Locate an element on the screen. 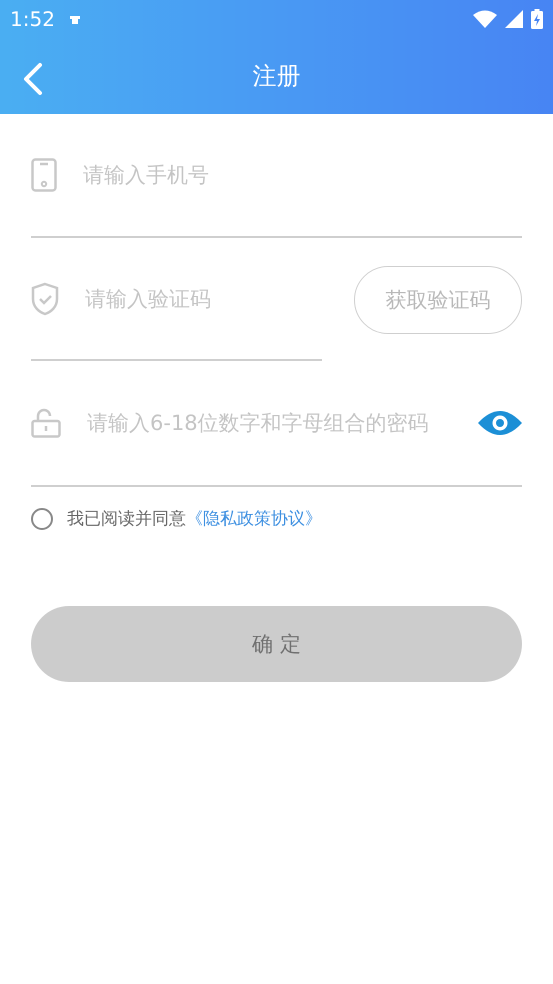 The width and height of the screenshot is (553, 984). notification-icon is located at coordinates (74, 19).